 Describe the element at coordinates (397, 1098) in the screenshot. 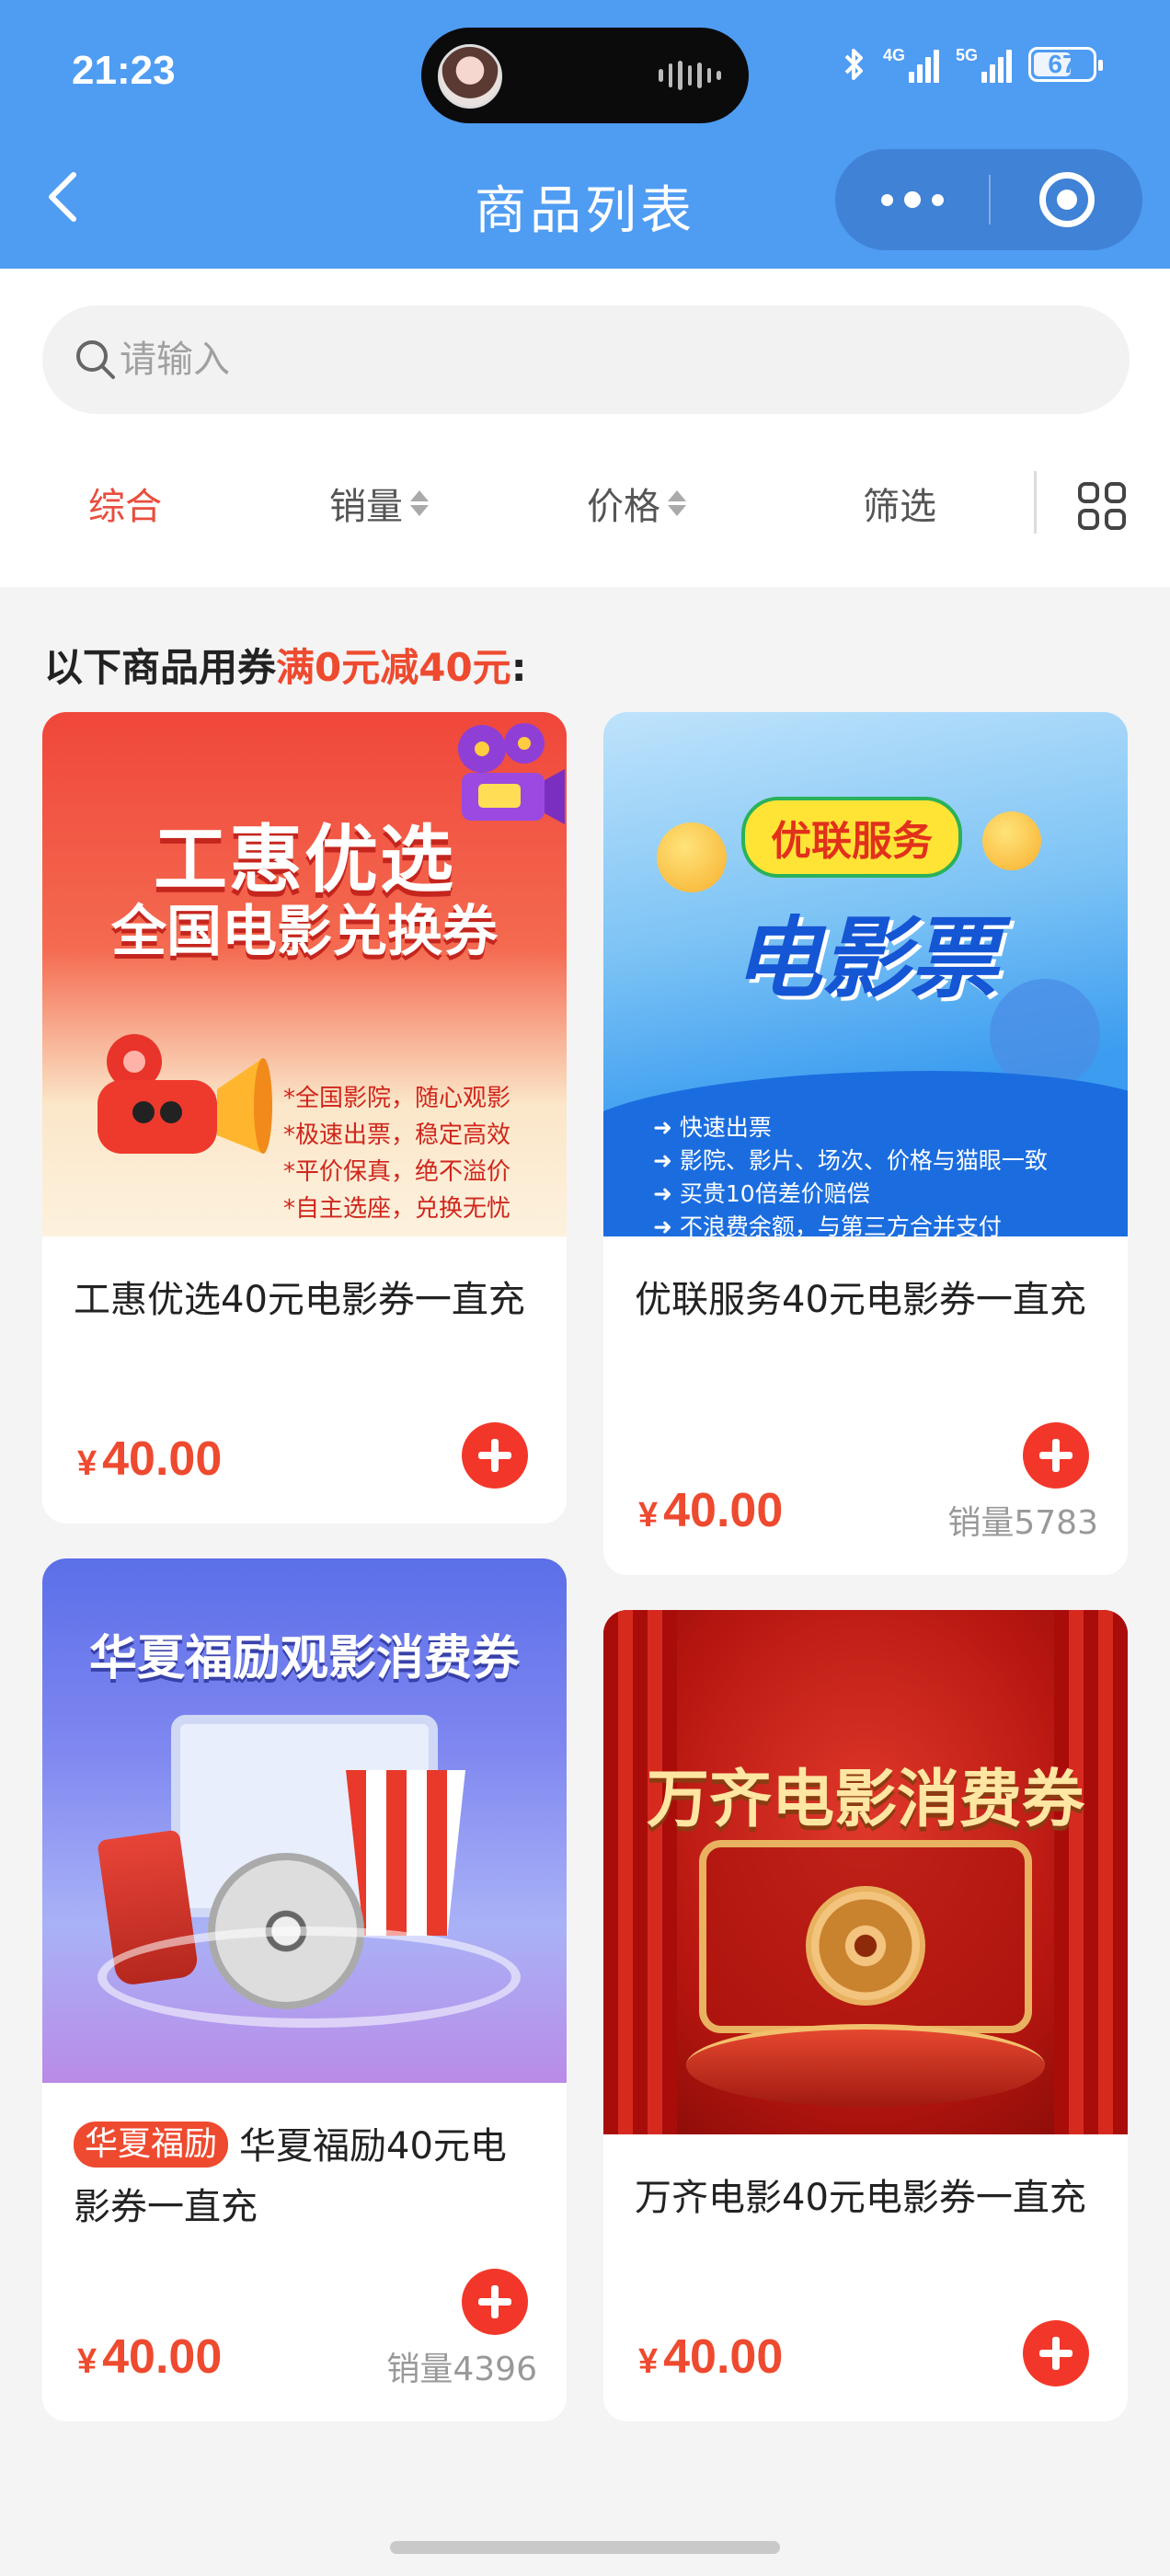

I see `image-bullet: *全国影院，随心观影` at that location.